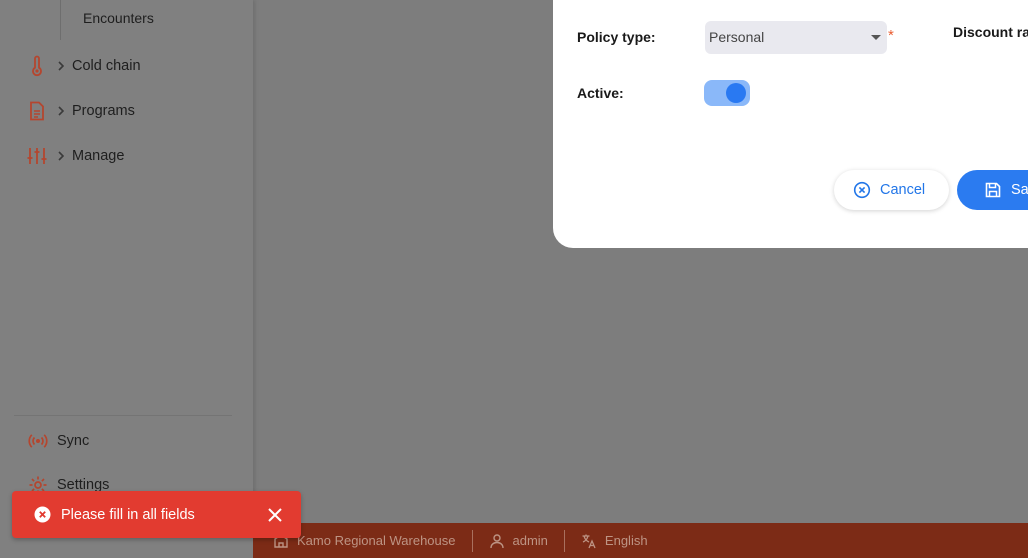  What do you see at coordinates (876, 37) in the screenshot?
I see `chevron-down-icon` at bounding box center [876, 37].